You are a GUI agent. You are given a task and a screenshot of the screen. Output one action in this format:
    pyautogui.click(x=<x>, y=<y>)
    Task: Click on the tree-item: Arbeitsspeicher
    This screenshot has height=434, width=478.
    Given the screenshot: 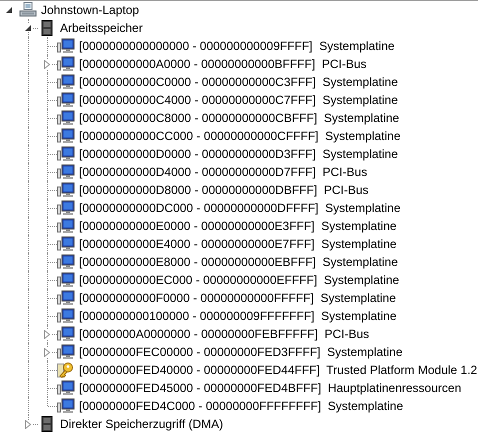 What is the action you would take?
    pyautogui.click(x=101, y=28)
    